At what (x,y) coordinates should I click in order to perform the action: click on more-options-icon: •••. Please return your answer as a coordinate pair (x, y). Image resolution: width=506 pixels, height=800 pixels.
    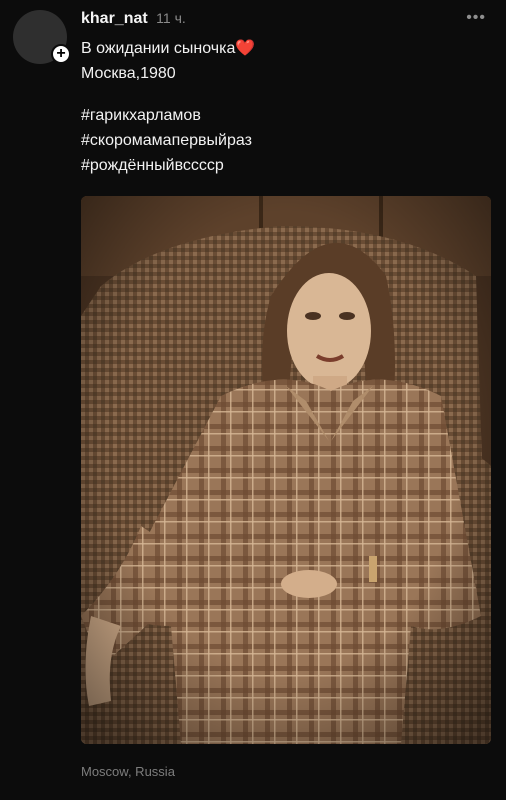
    Looking at the image, I should click on (476, 18).